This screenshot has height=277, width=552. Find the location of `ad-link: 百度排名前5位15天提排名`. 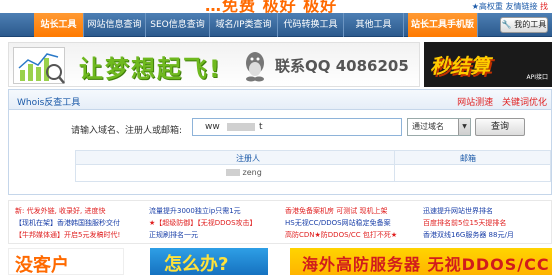

ad-link: 百度排名前5位15天提排名 is located at coordinates (468, 223).